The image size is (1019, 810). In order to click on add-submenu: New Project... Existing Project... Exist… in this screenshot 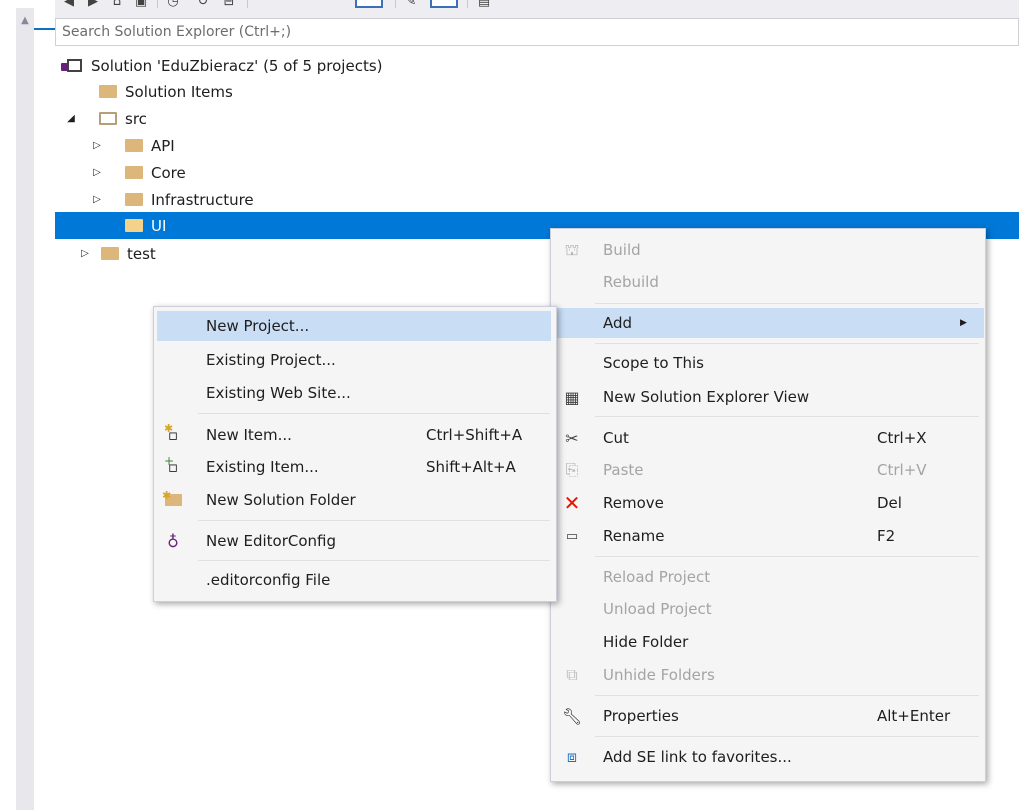, I will do `click(355, 454)`.